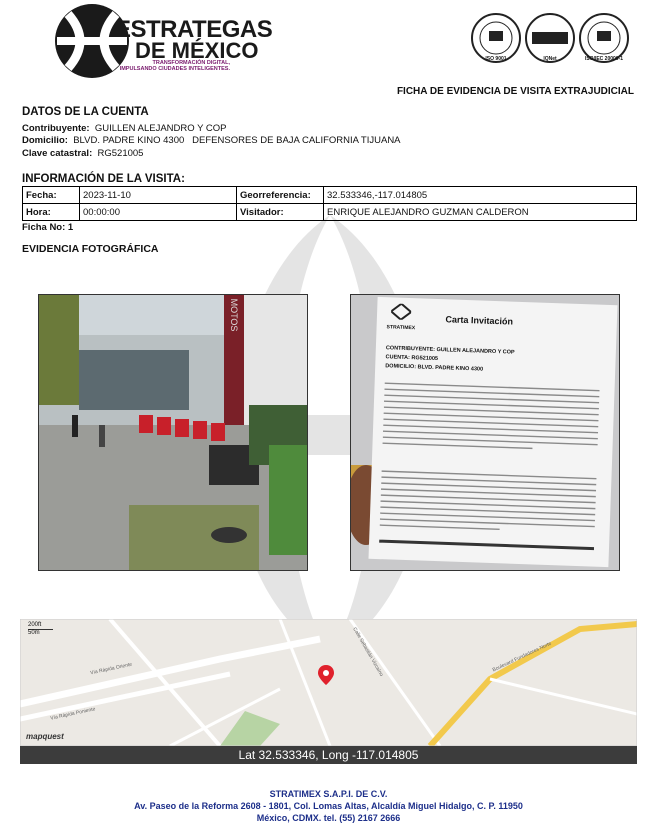 This screenshot has height=825, width=657. Describe the element at coordinates (479, 320) in the screenshot. I see `letter-title: Carta Invitación` at that location.